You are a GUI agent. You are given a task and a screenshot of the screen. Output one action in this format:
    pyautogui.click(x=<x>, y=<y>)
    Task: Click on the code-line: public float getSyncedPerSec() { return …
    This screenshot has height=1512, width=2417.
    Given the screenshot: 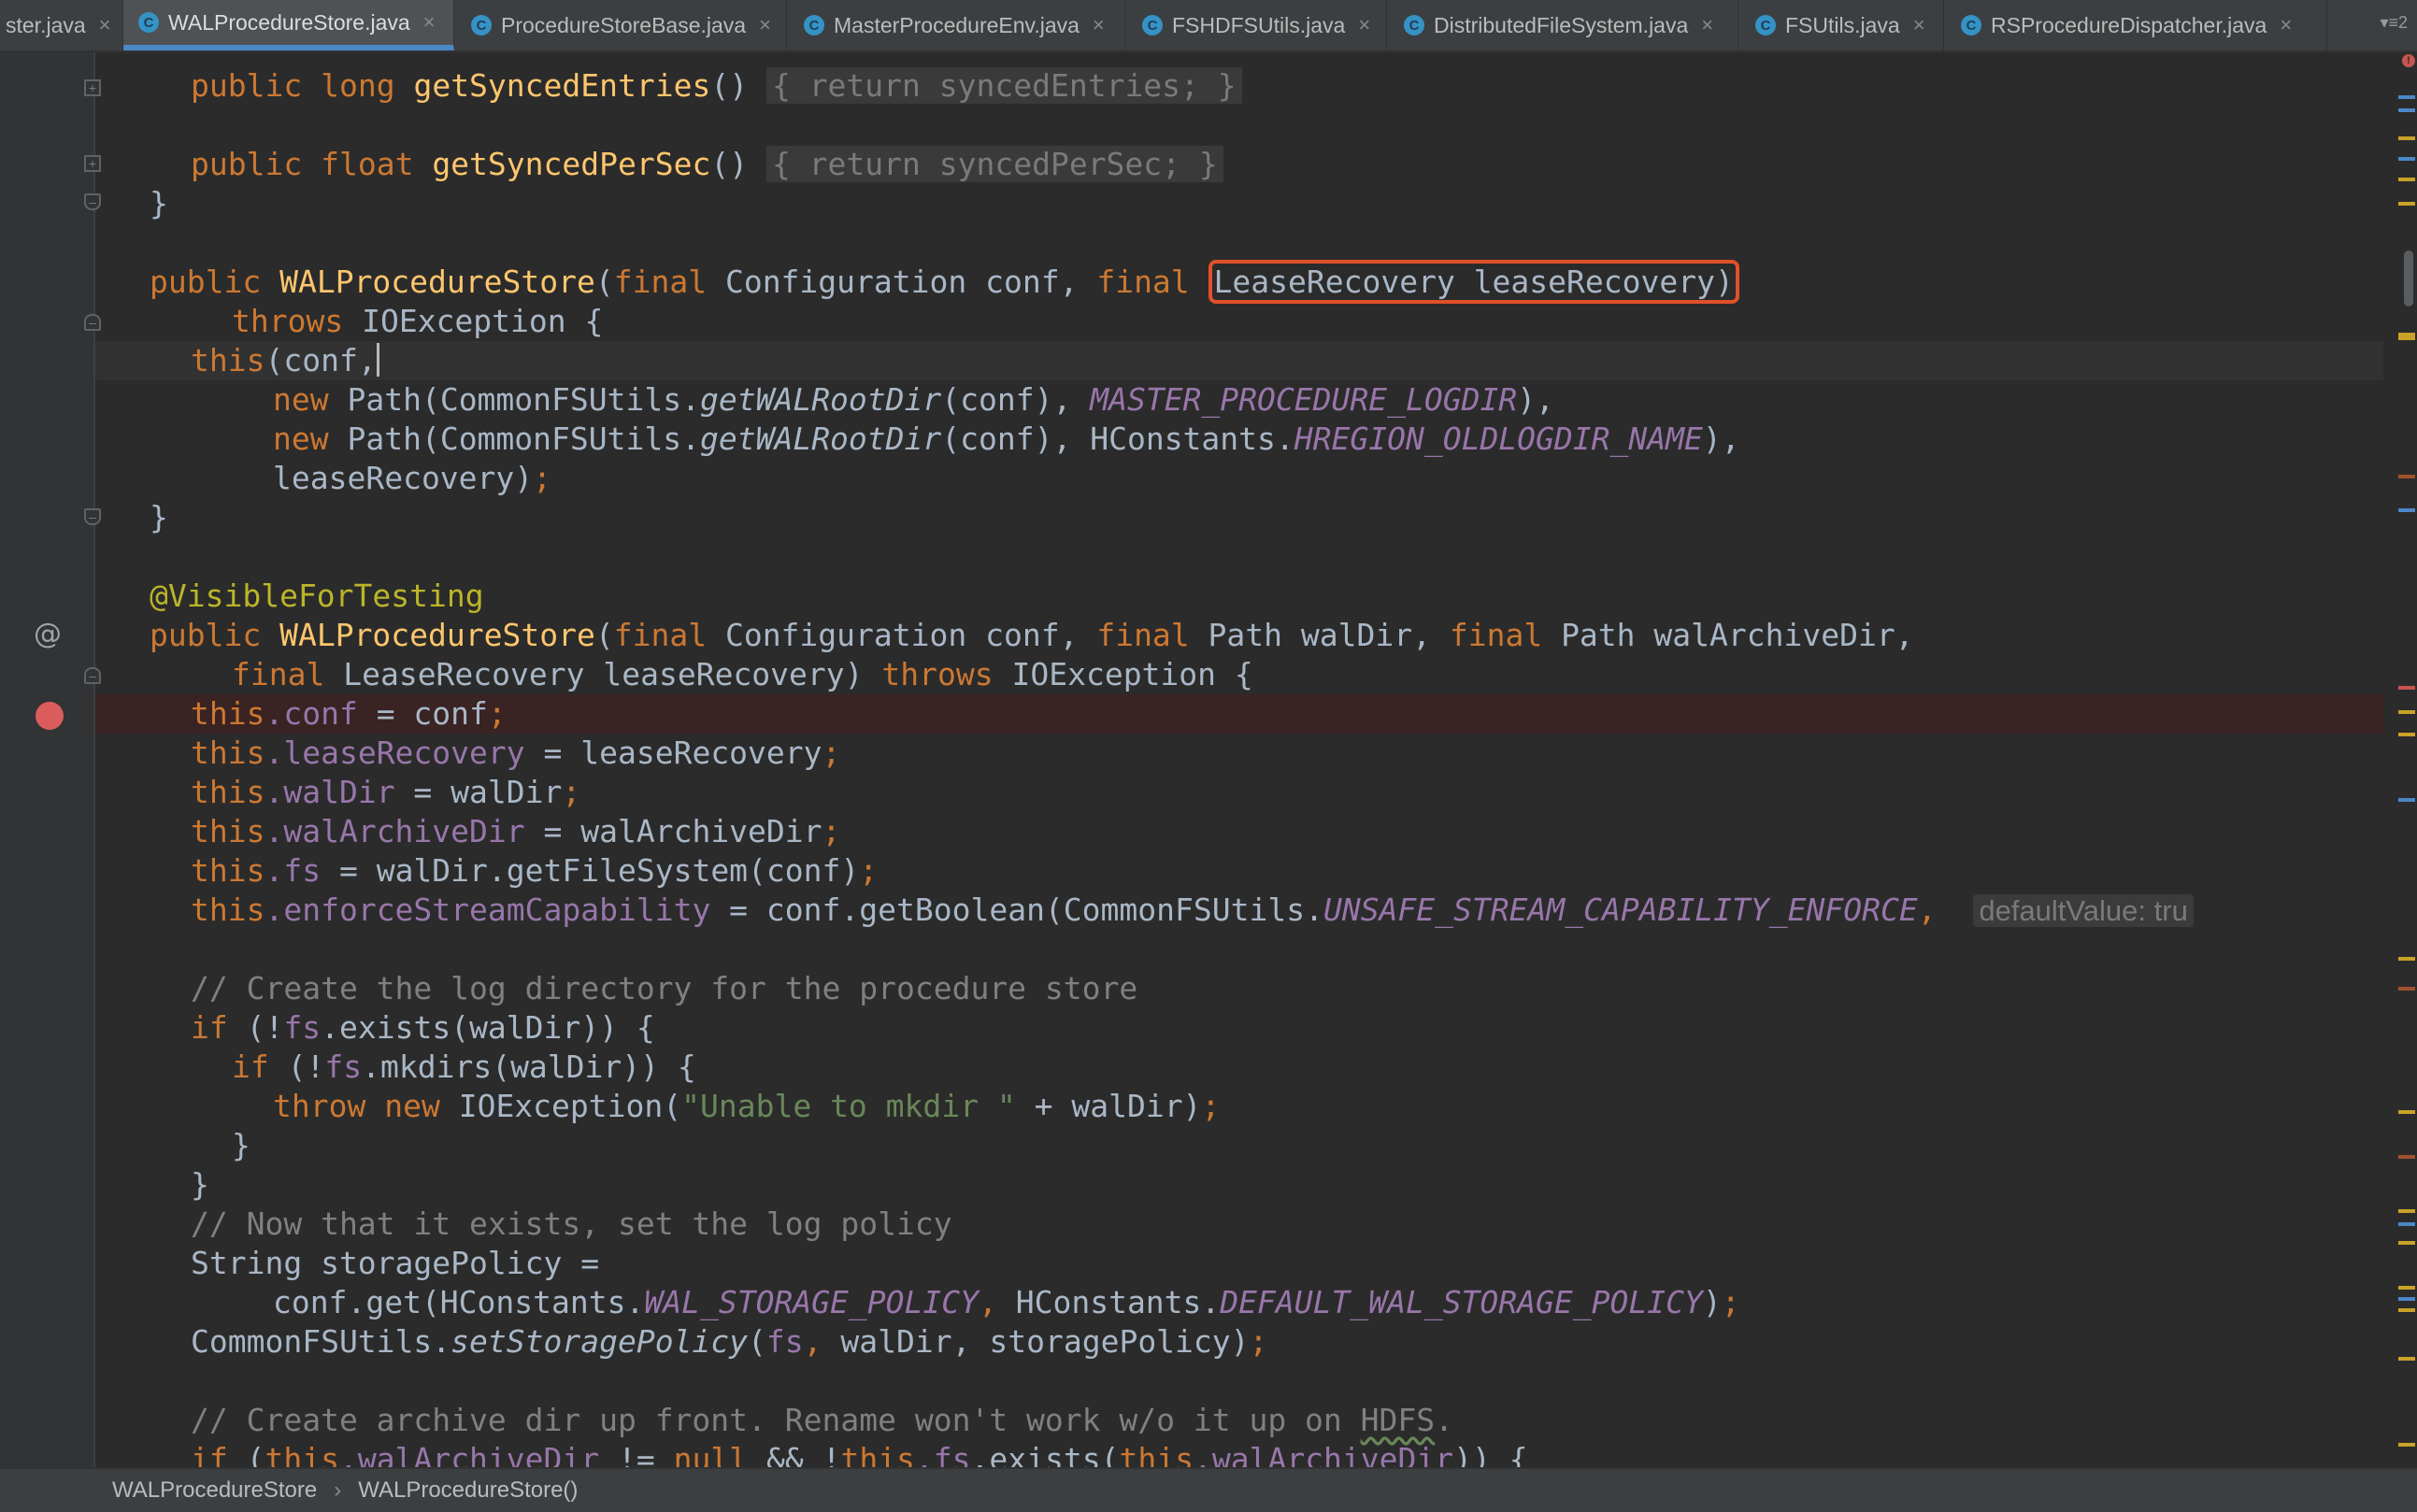 What is the action you would take?
    pyautogui.click(x=1239, y=164)
    